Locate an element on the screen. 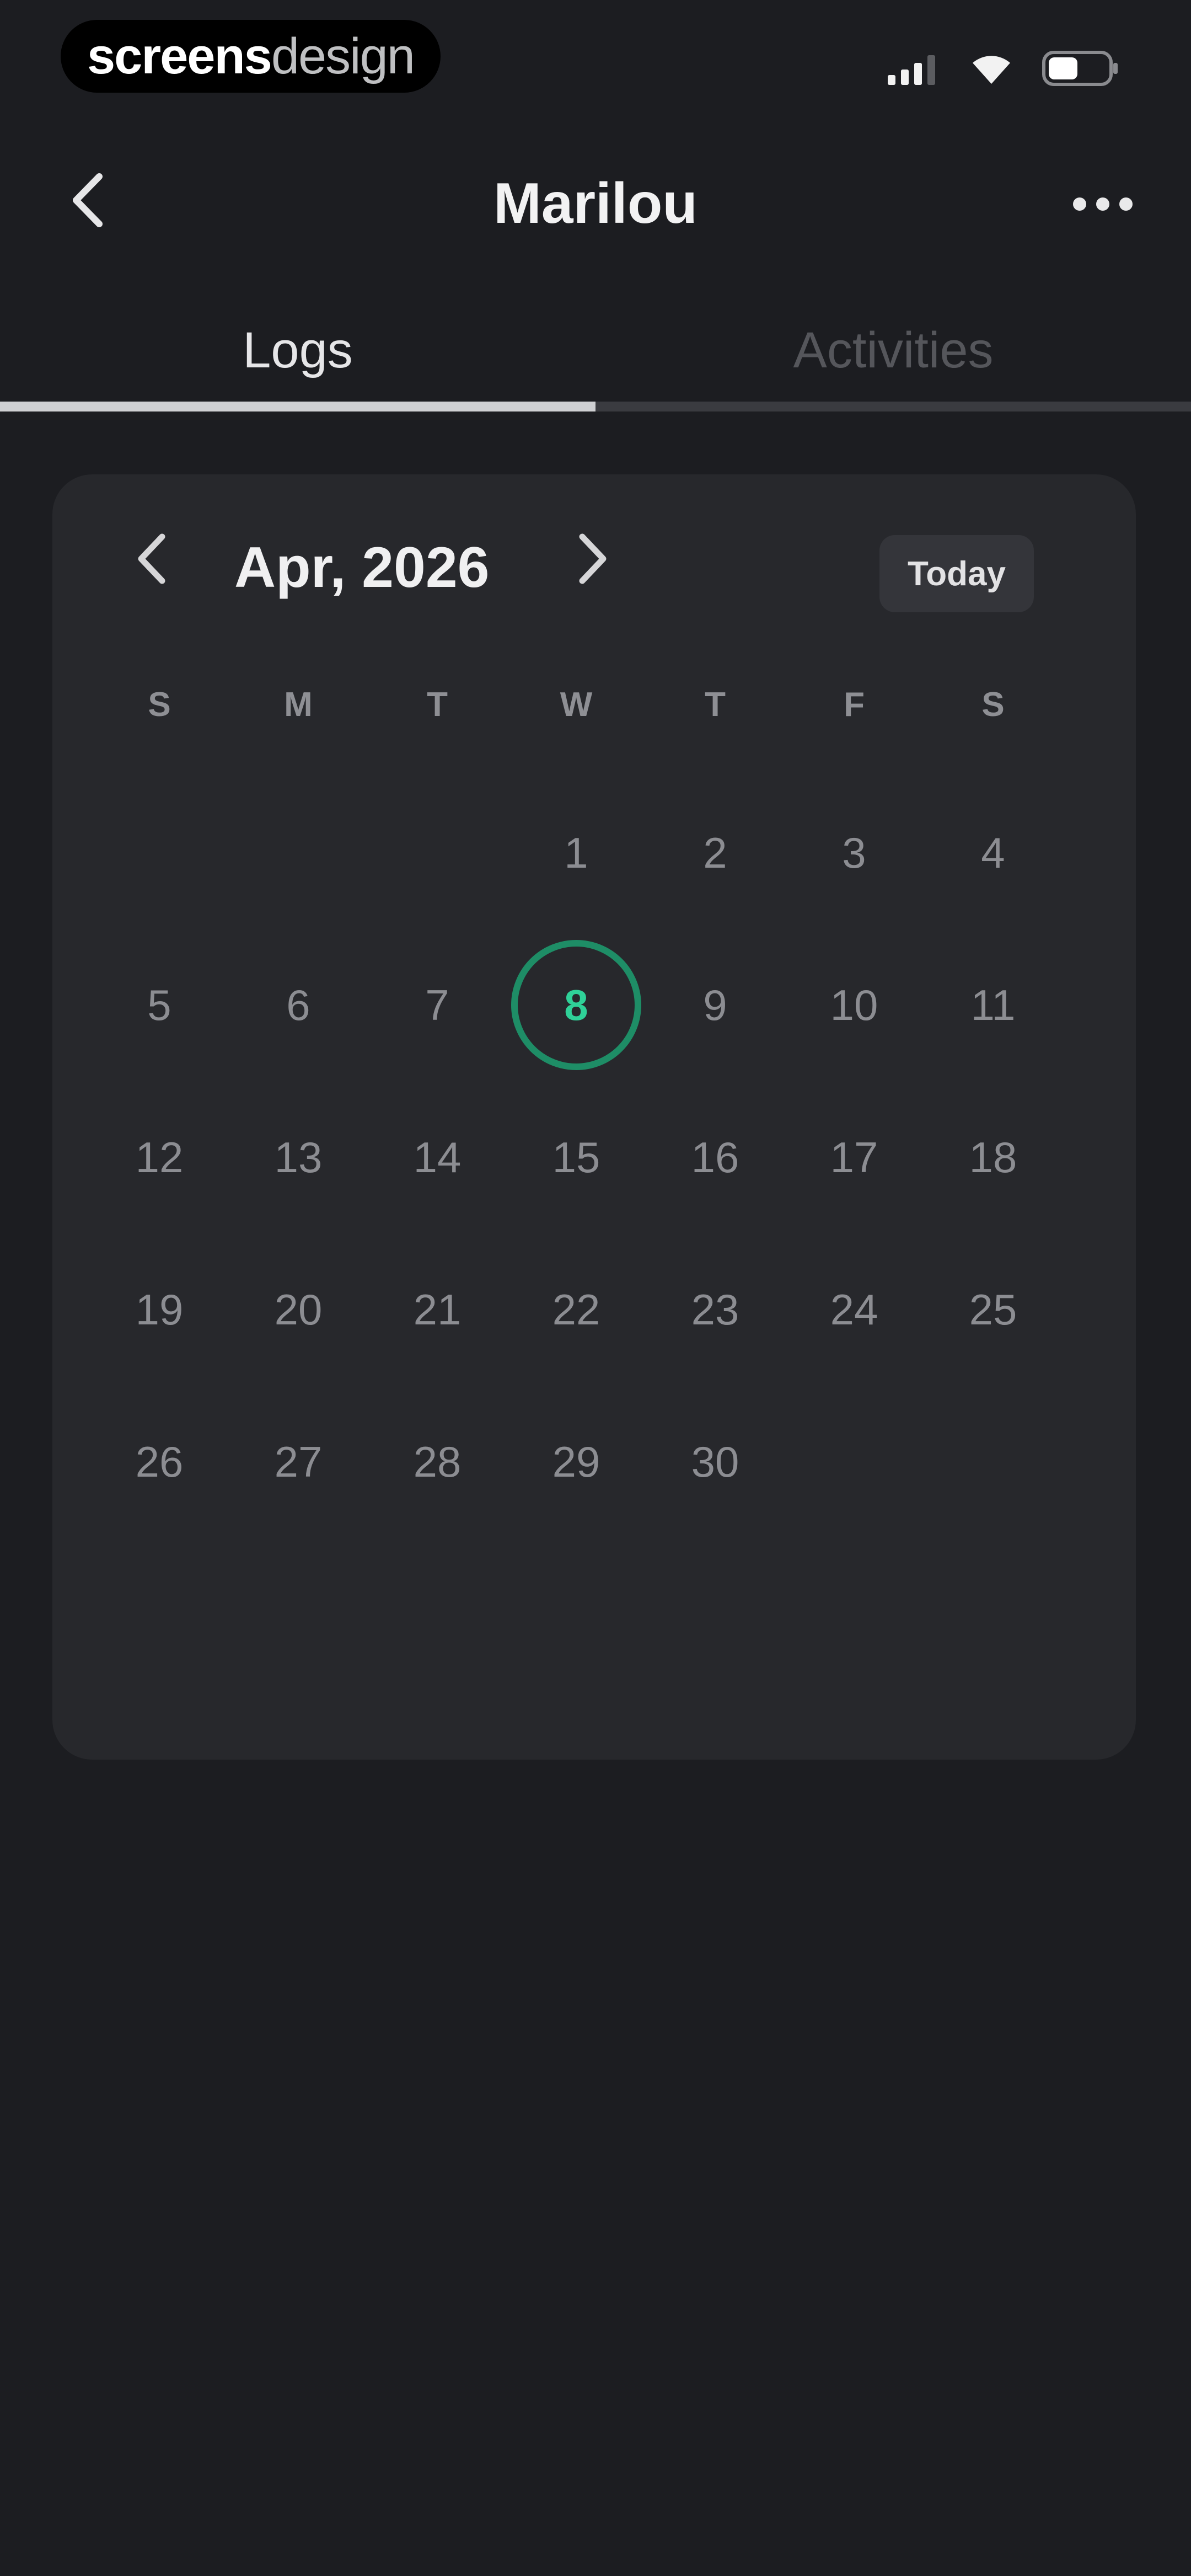  cellular-signal-icon is located at coordinates (914, 70).